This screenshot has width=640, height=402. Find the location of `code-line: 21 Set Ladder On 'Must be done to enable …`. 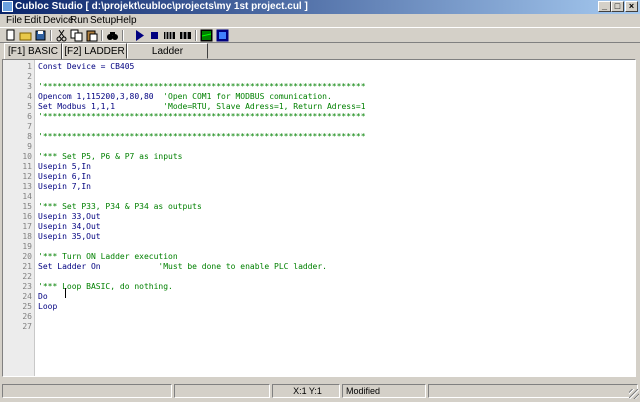

code-line: 21 Set Ladder On 'Must be done to enable … is located at coordinates (319, 267).